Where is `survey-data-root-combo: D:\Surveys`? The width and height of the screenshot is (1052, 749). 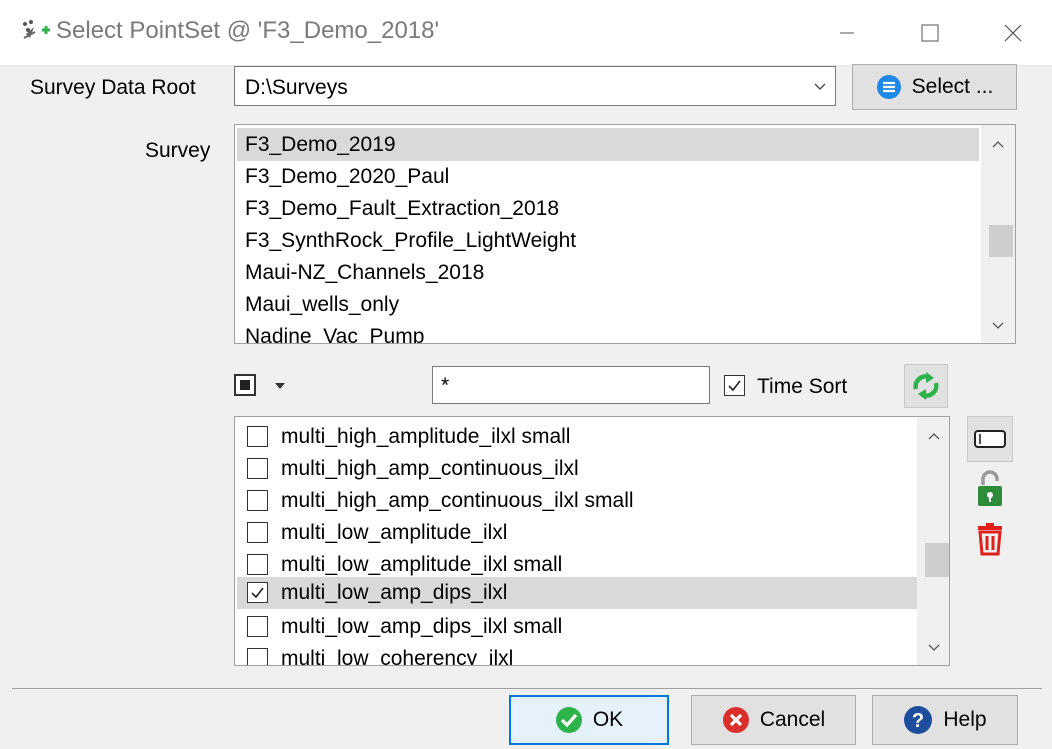 survey-data-root-combo: D:\Surveys is located at coordinates (535, 86).